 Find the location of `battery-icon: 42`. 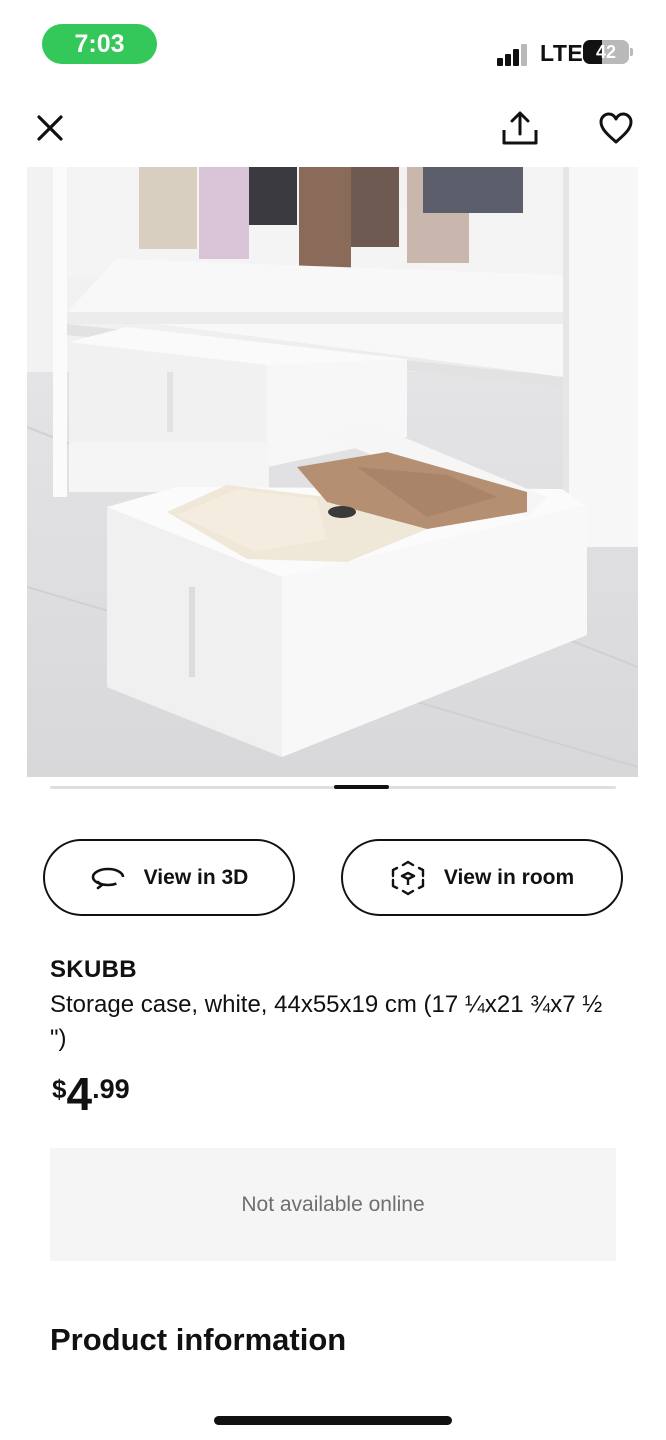

battery-icon: 42 is located at coordinates (606, 52).